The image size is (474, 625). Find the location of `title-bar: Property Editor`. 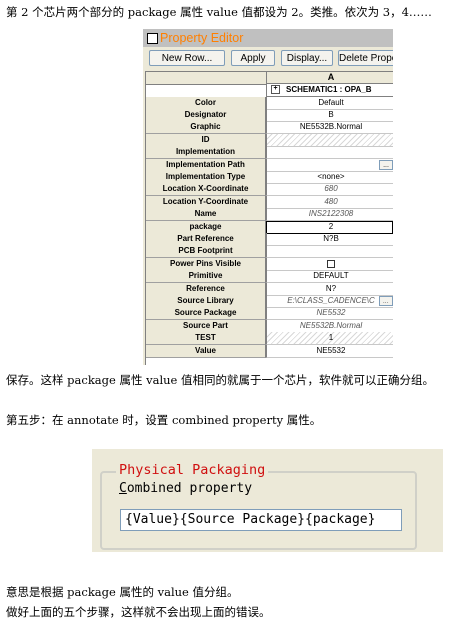

title-bar: Property Editor is located at coordinates (268, 38).